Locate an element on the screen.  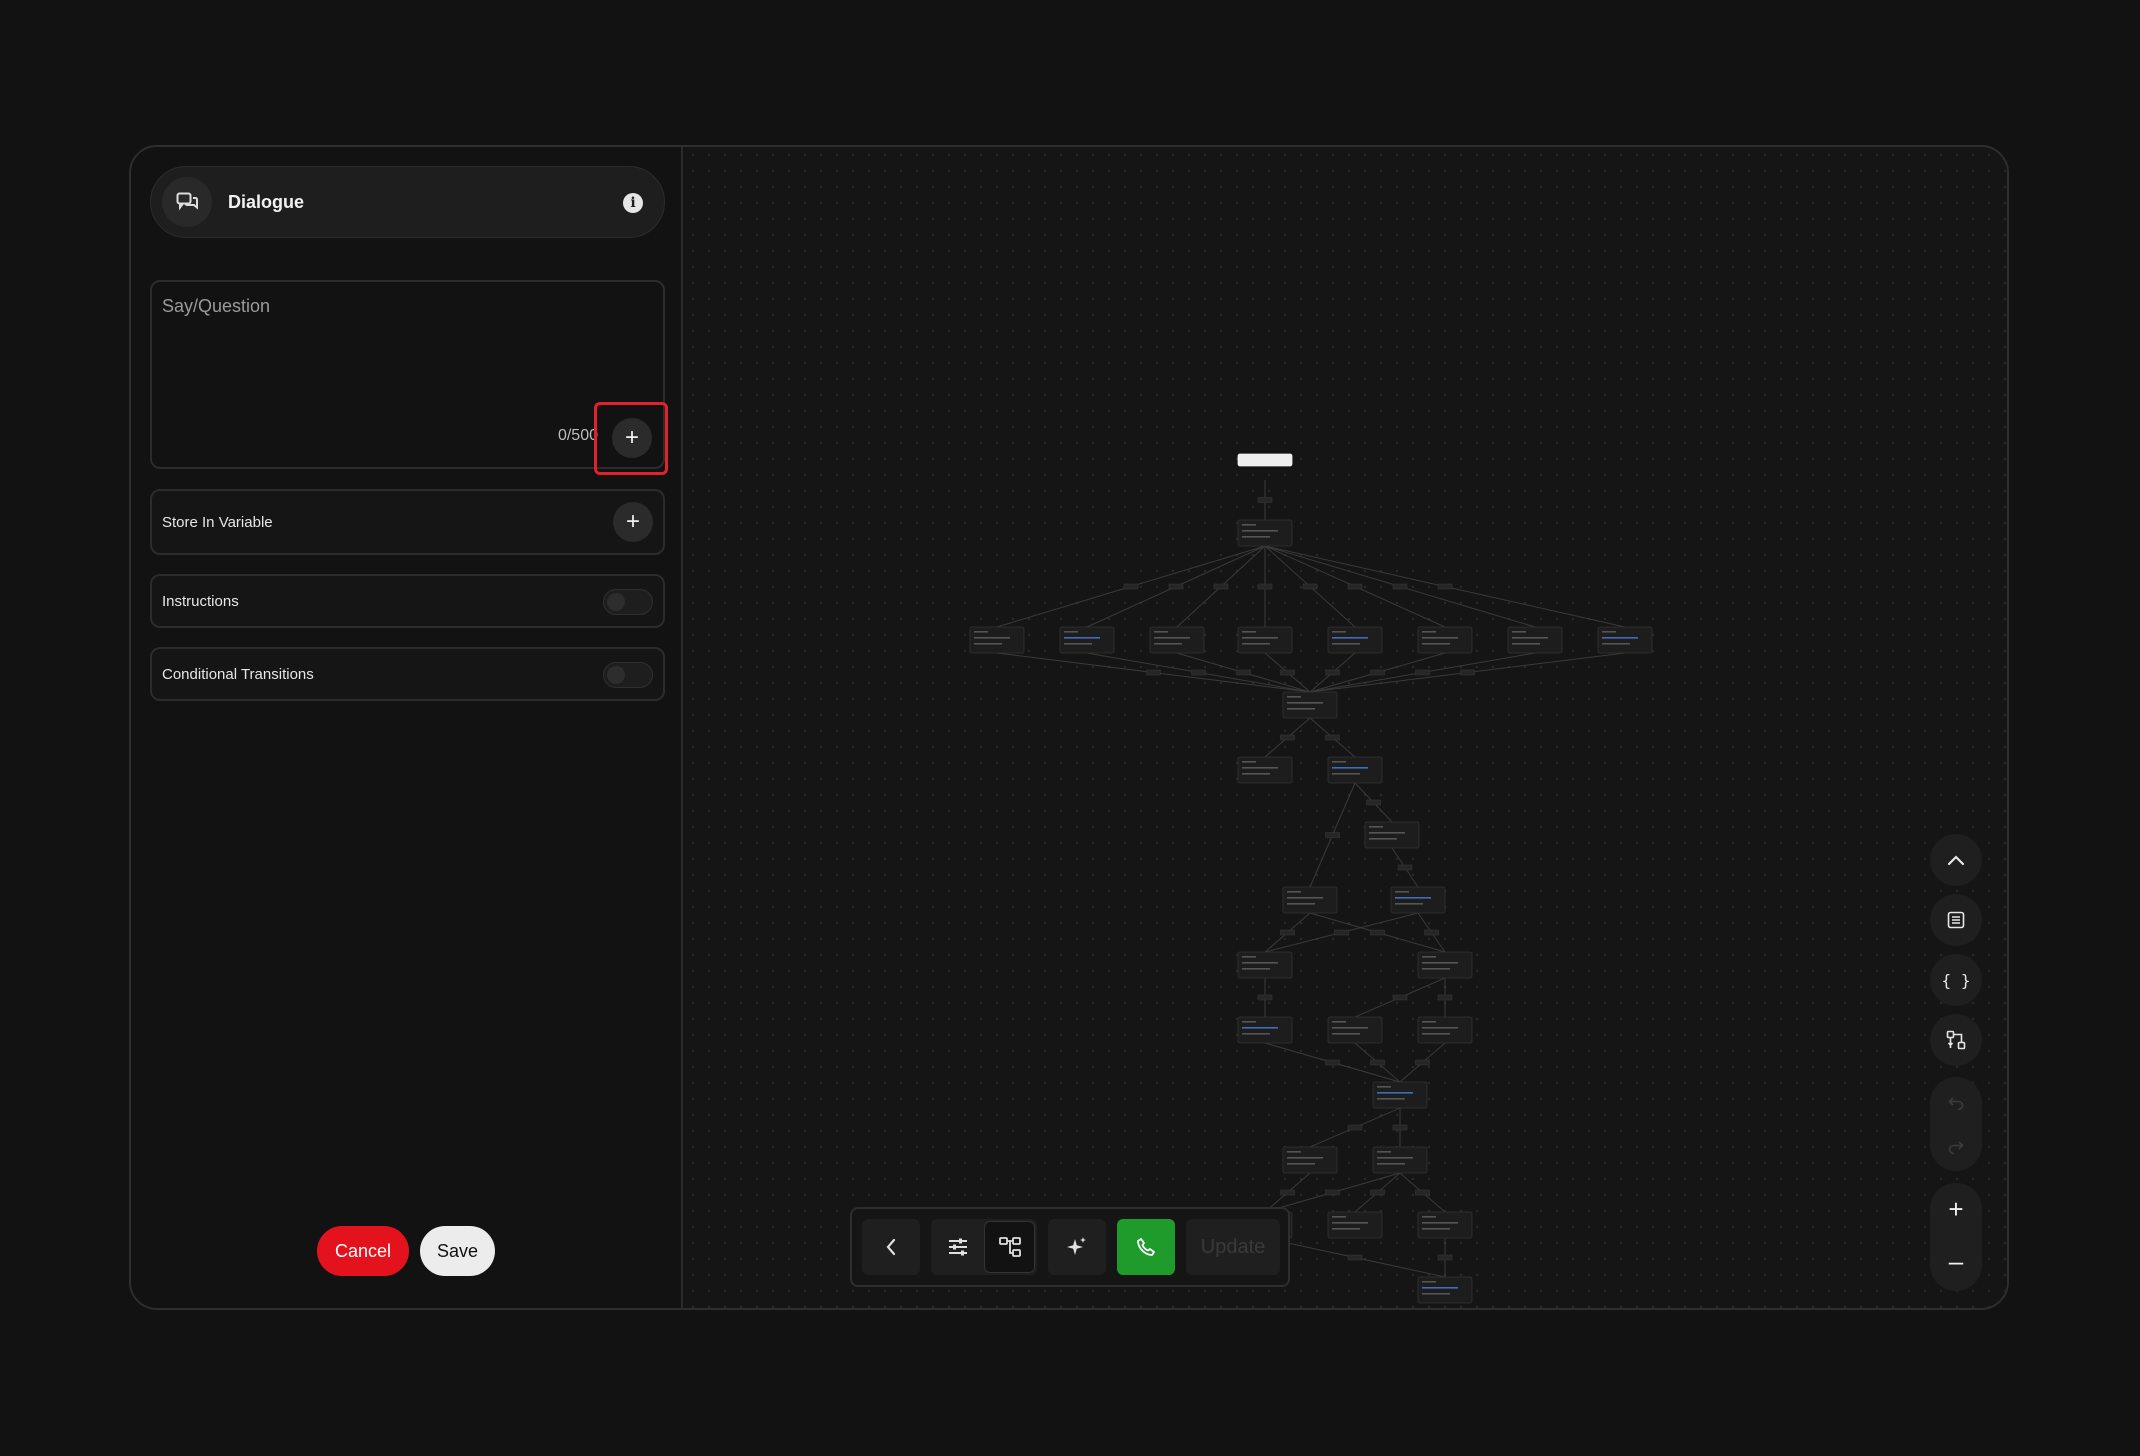
variables-button: { } is located at coordinates (1956, 980).